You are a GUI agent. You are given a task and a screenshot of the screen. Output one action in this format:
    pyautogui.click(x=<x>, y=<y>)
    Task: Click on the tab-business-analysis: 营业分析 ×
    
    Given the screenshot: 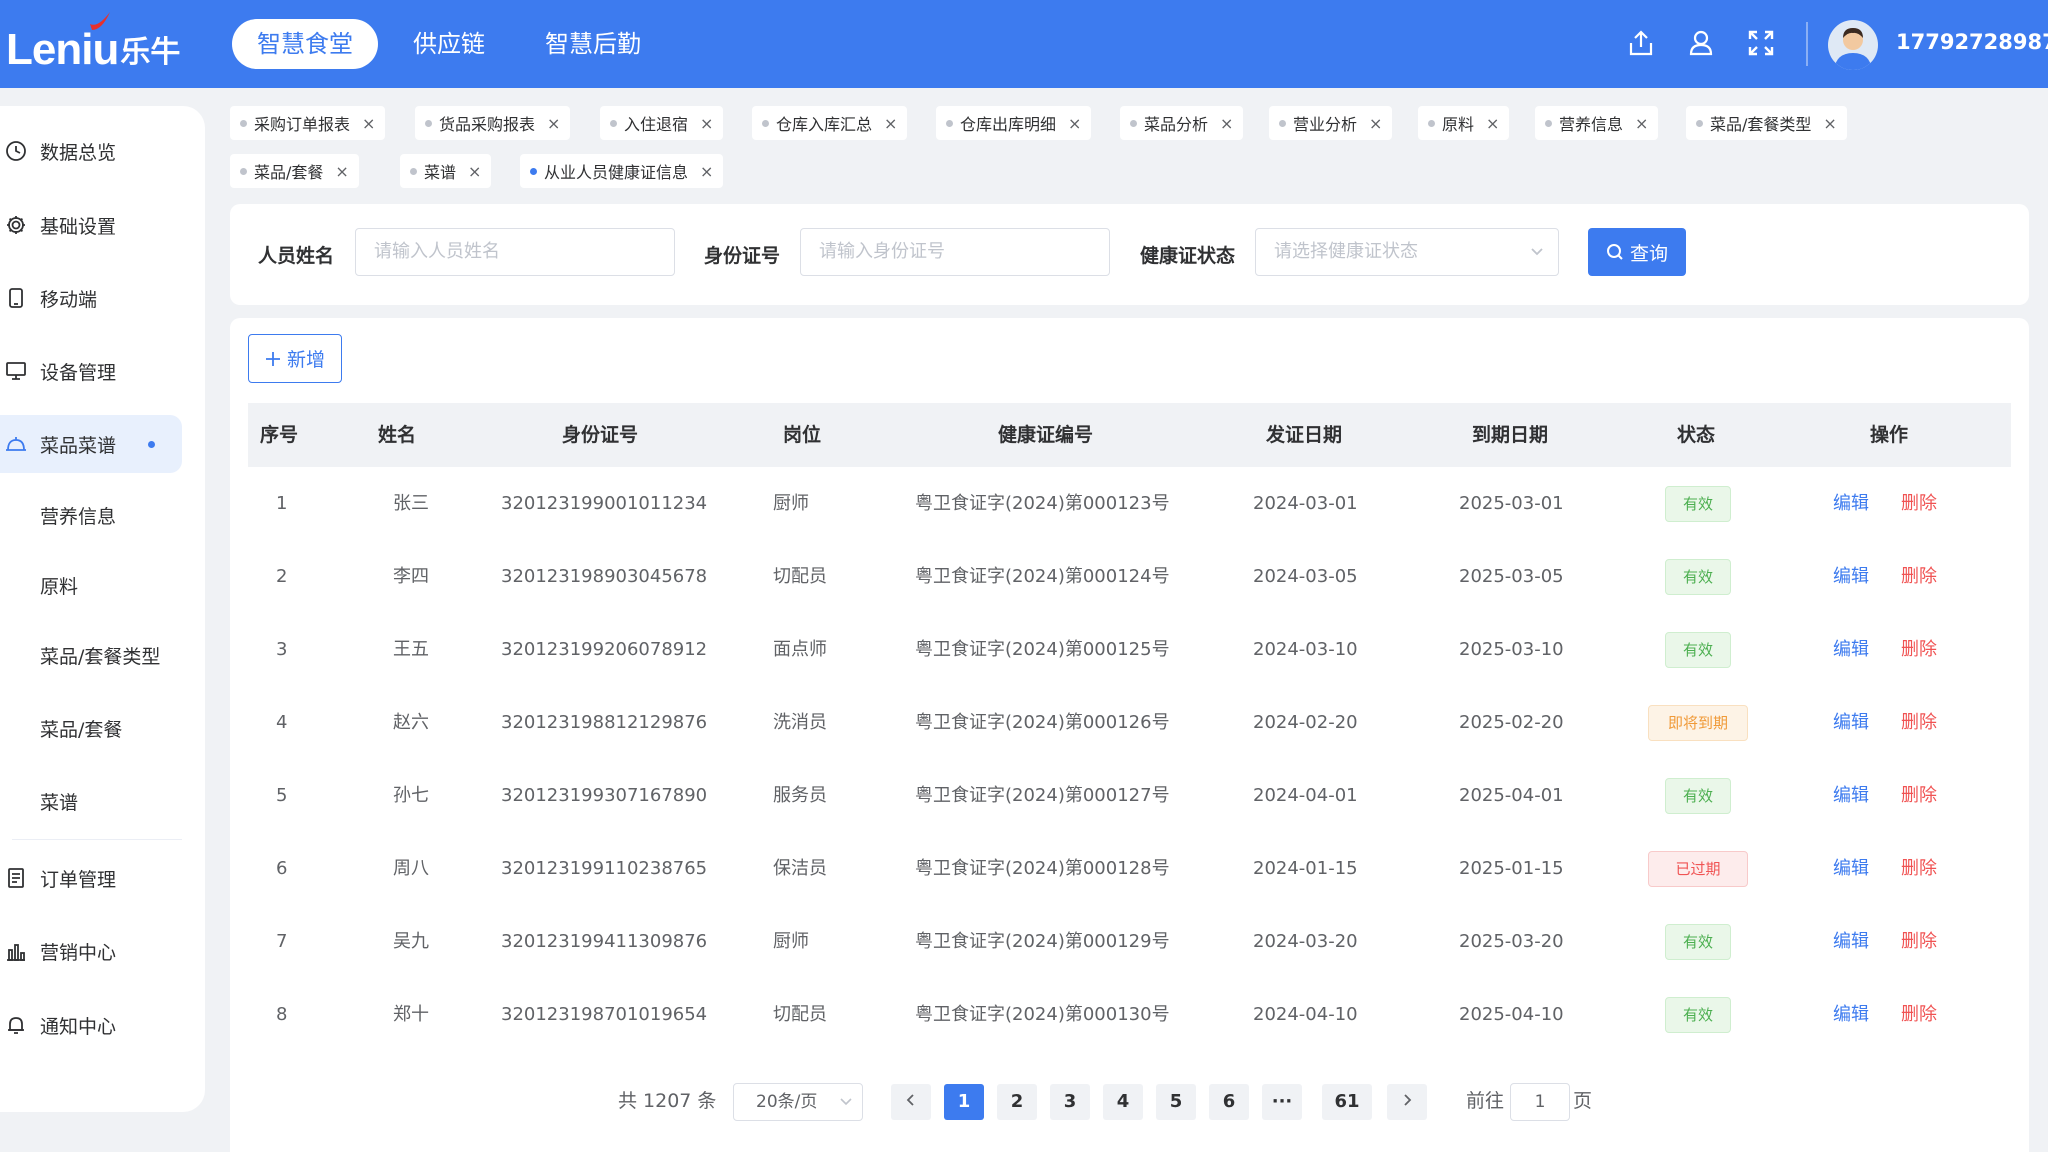 What is the action you would take?
    pyautogui.click(x=1331, y=123)
    